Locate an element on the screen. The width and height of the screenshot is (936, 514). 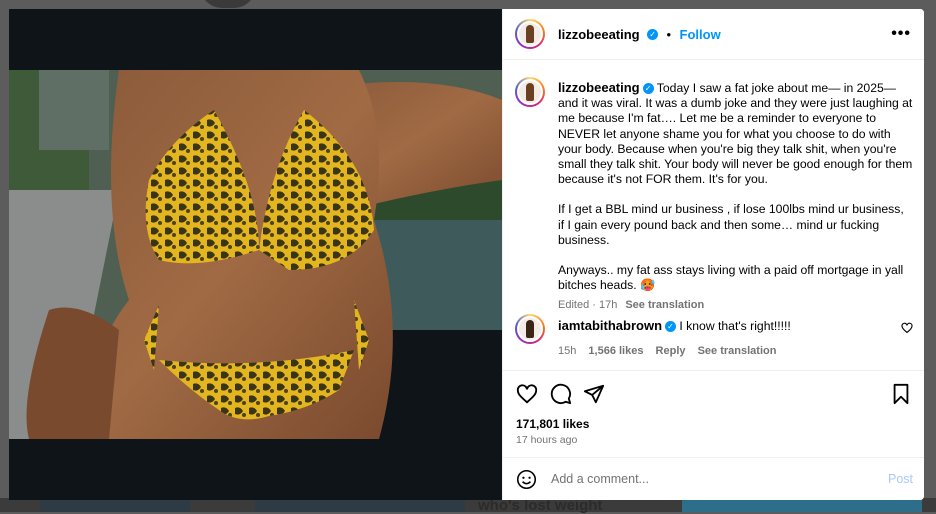
comment-see-translation-link: See translation is located at coordinates (737, 351).